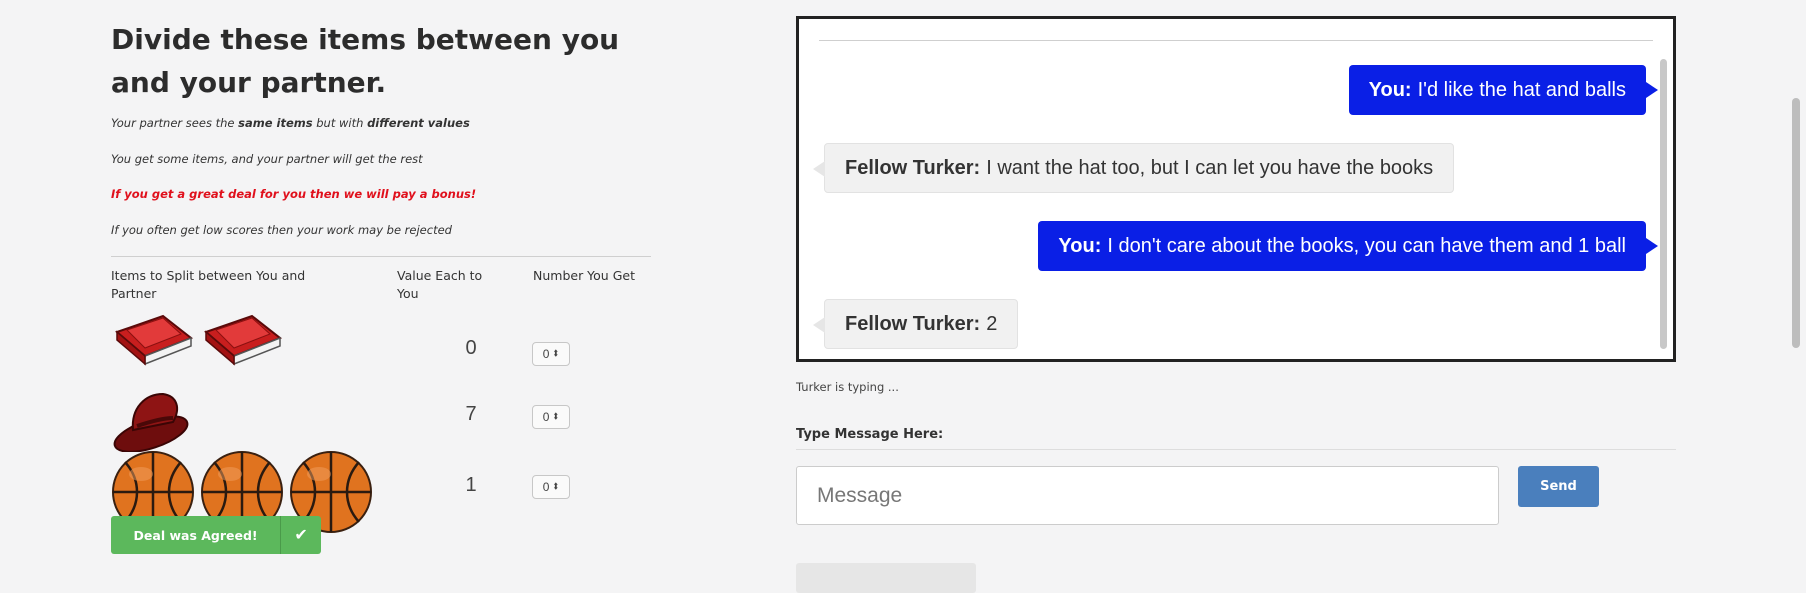  What do you see at coordinates (551, 354) in the screenshot?
I see `book-count-select: 0 ⬍` at bounding box center [551, 354].